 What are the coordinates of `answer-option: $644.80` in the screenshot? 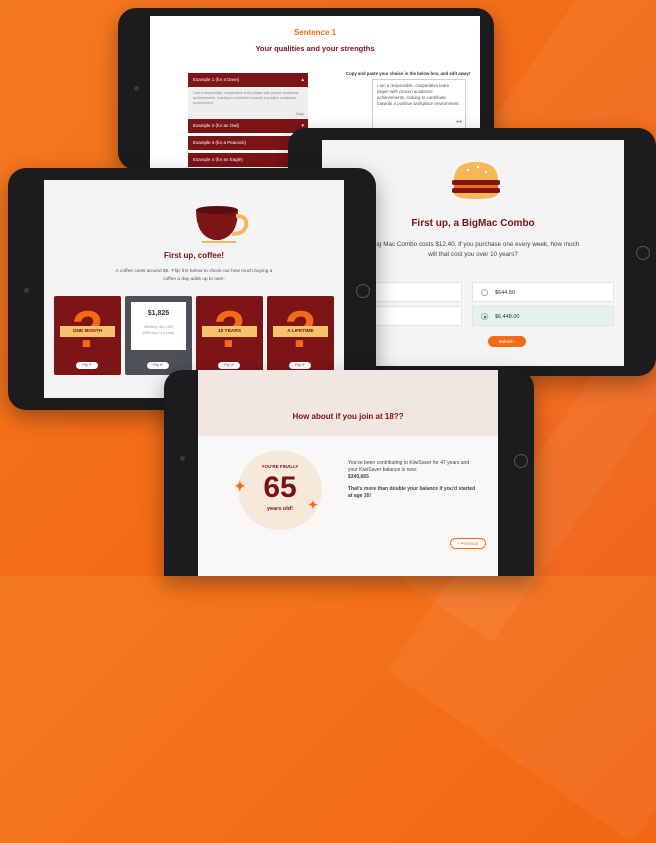 It's located at (543, 292).